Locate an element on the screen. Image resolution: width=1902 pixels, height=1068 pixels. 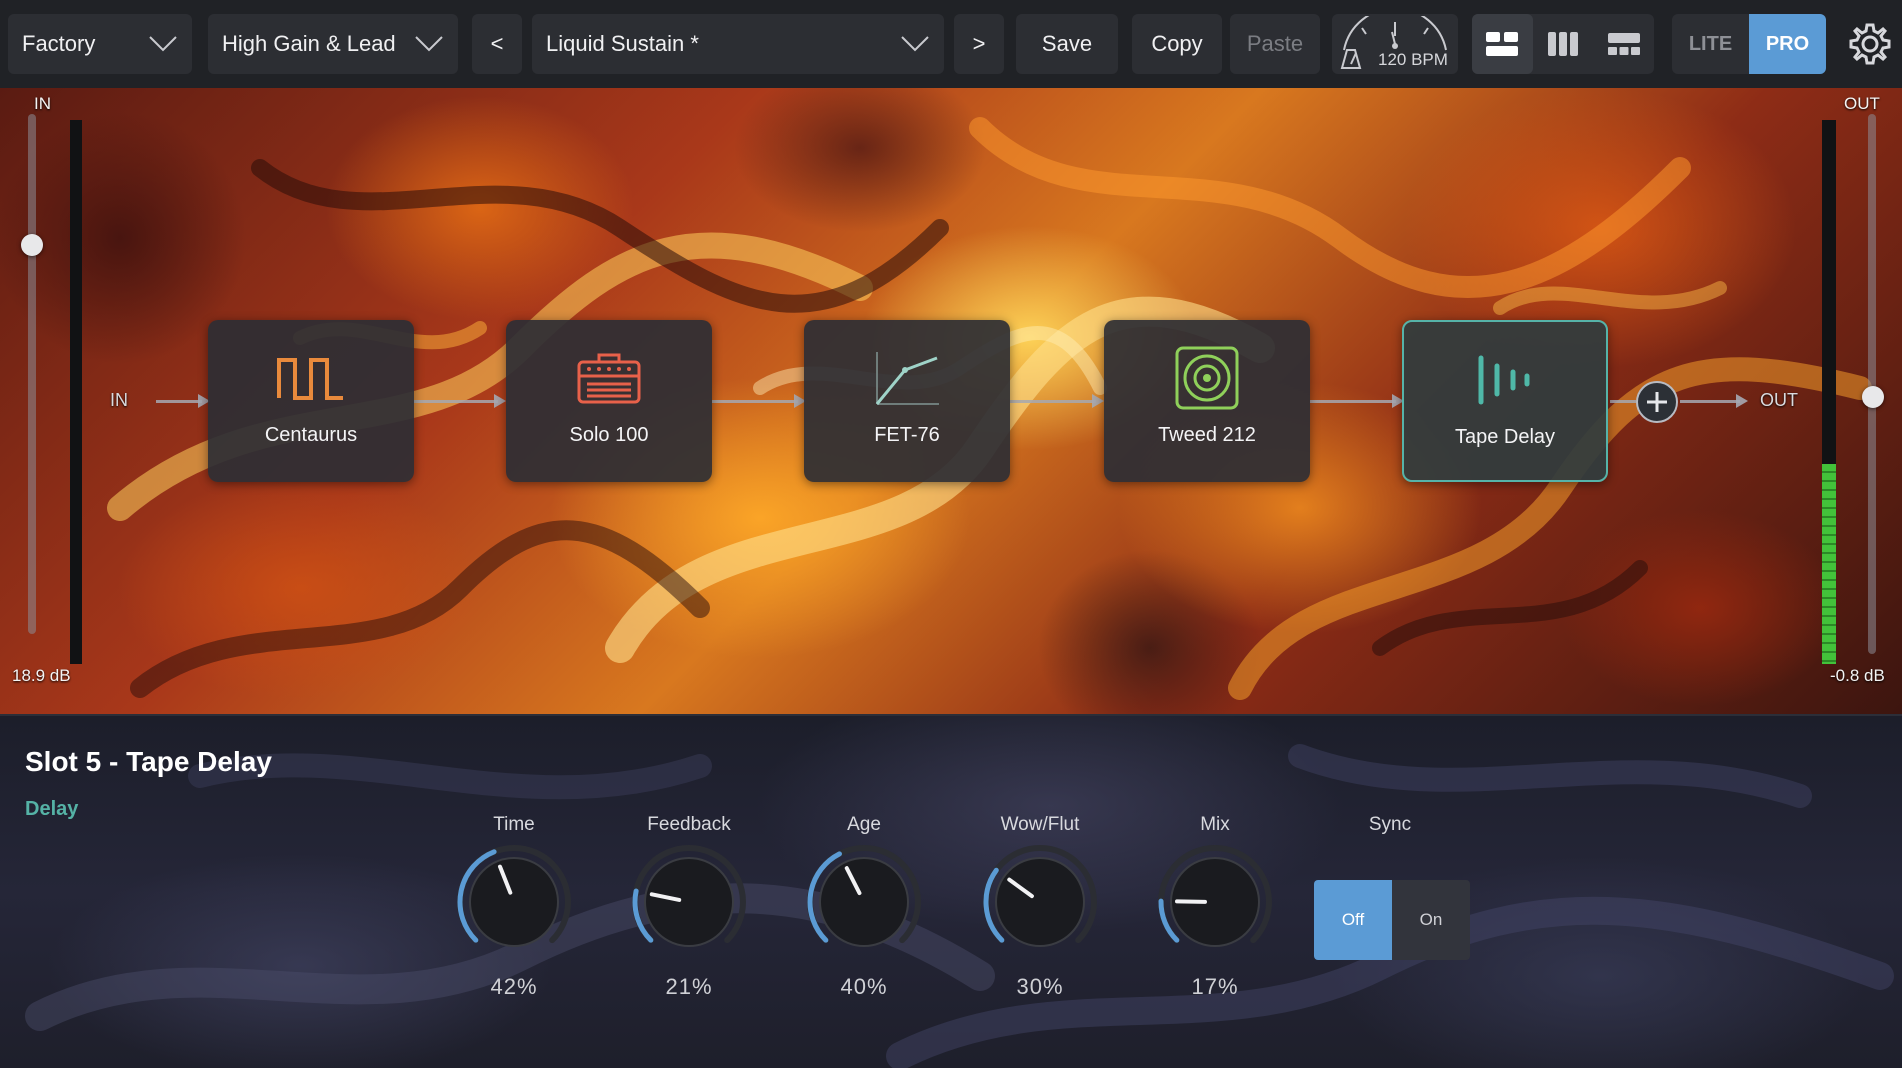
delay-taps-icon is located at coordinates (1504, 380).